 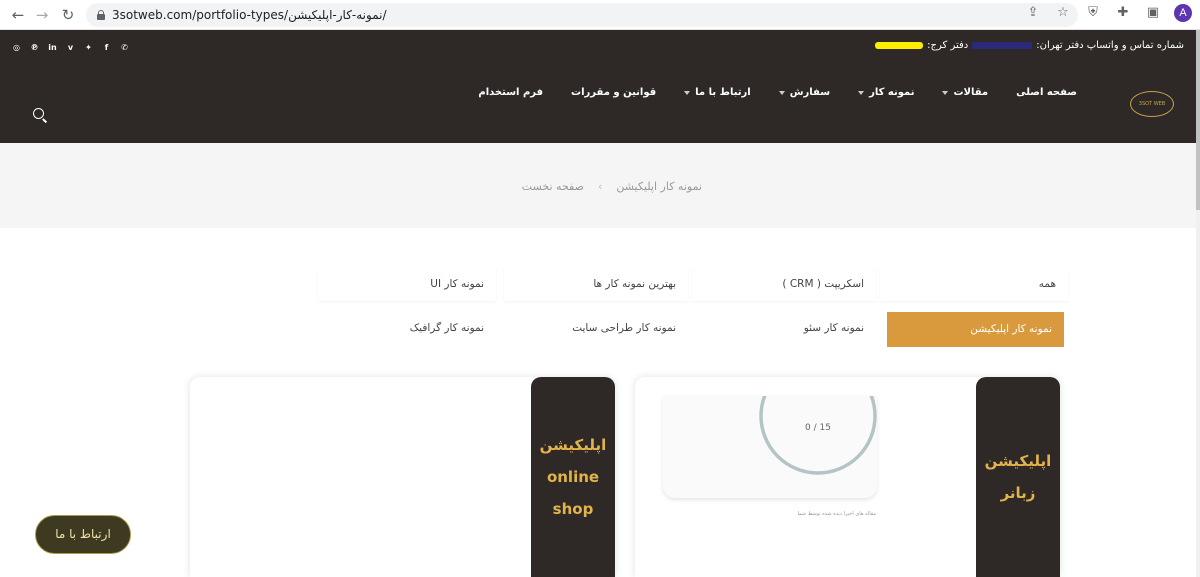 I want to click on app-preview, so click(x=770, y=447).